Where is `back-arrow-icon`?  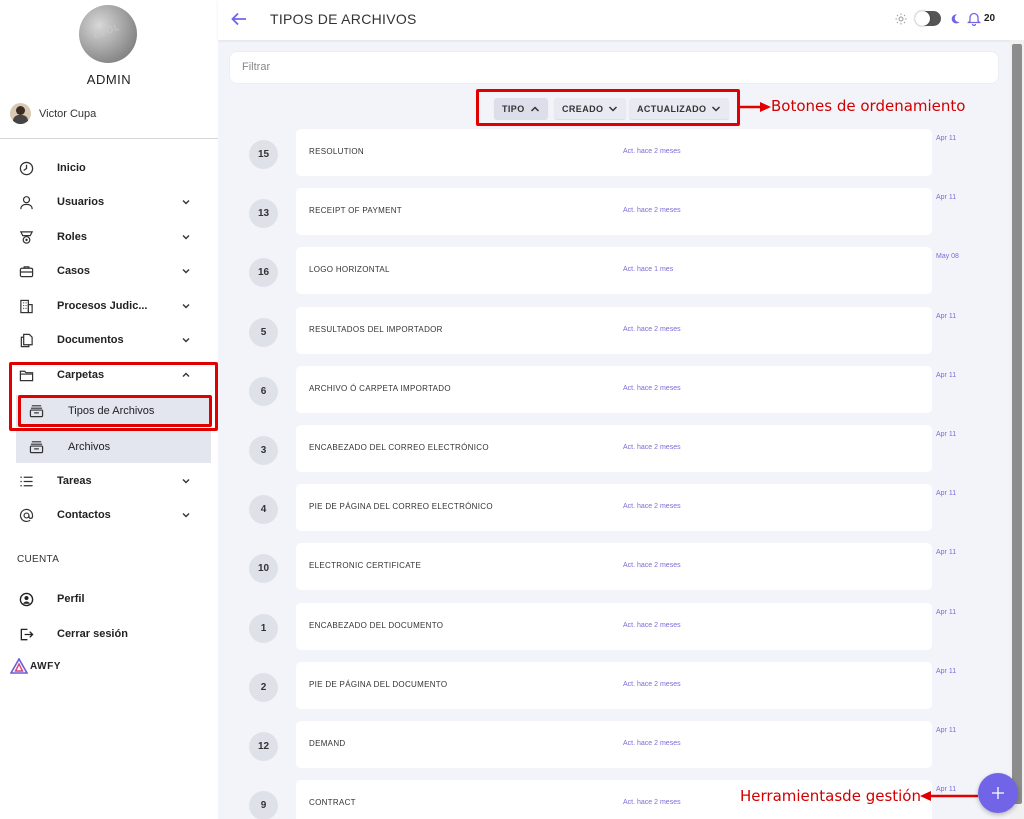 back-arrow-icon is located at coordinates (239, 19).